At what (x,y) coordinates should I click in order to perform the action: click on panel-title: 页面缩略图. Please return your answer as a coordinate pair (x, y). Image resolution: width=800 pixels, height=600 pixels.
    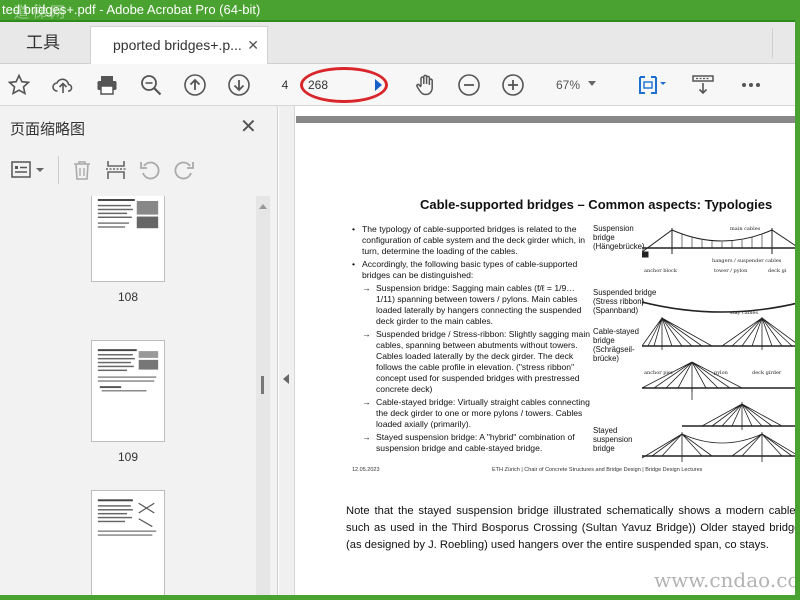
    Looking at the image, I should click on (48, 129).